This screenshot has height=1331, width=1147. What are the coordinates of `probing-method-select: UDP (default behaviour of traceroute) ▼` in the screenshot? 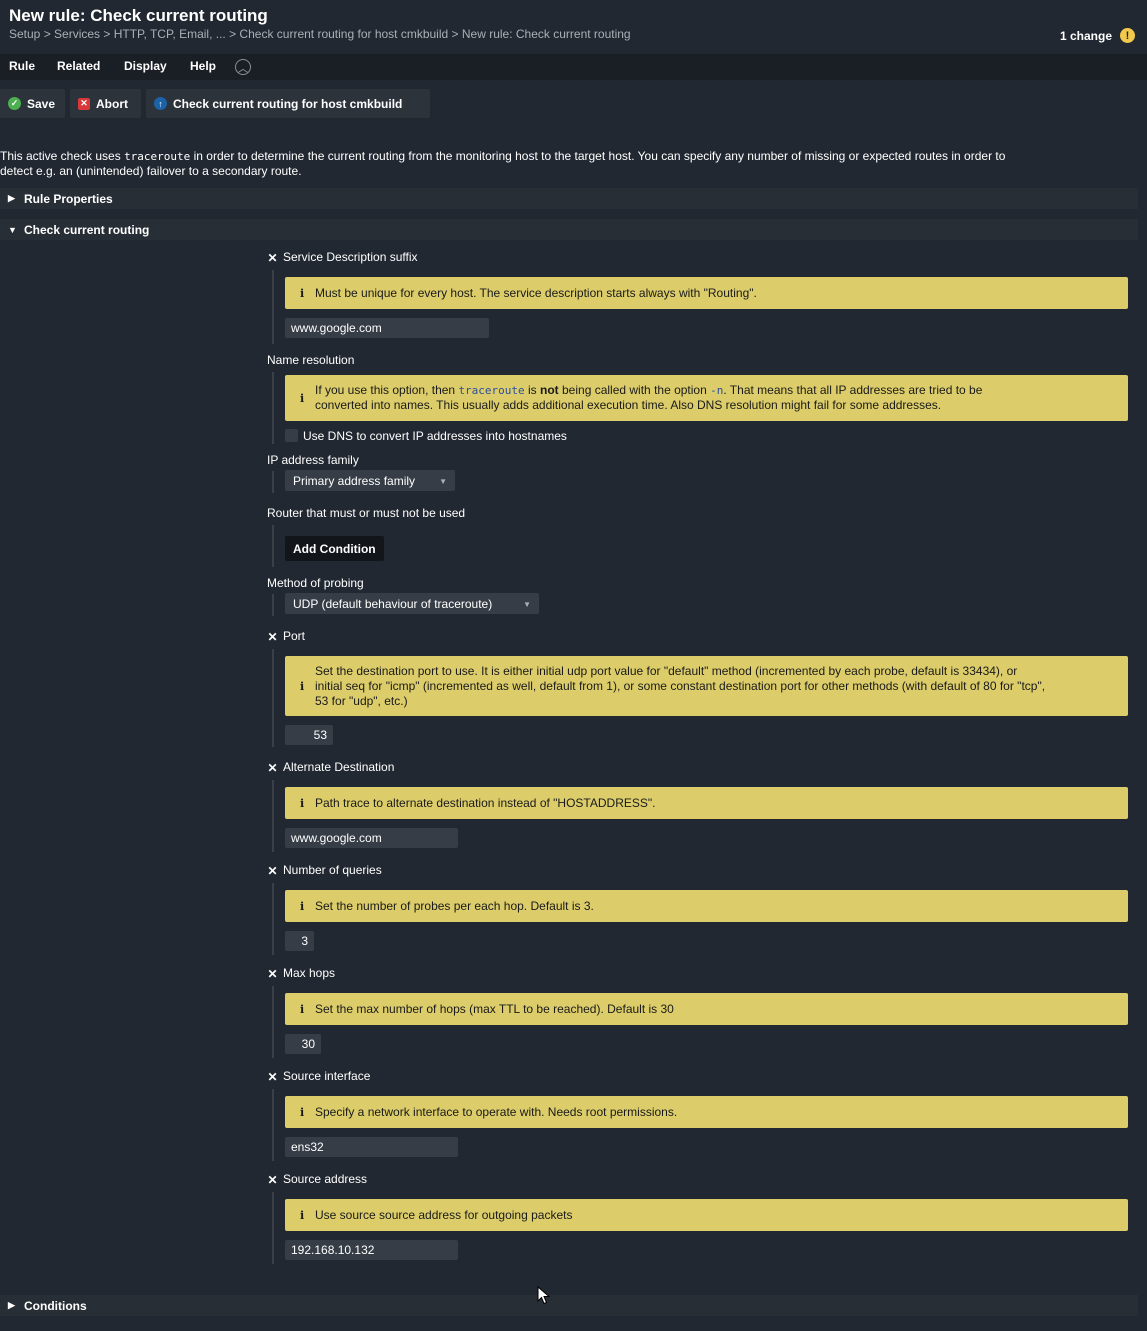 It's located at (412, 603).